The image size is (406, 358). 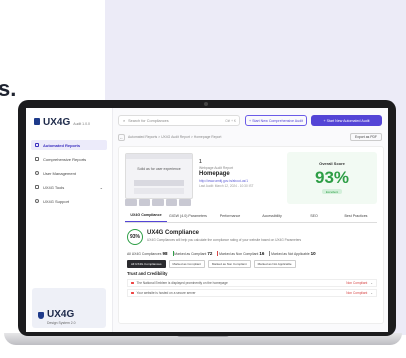 I want to click on app-logo: UX4G Audit 1.0.0, so click(x=62, y=122).